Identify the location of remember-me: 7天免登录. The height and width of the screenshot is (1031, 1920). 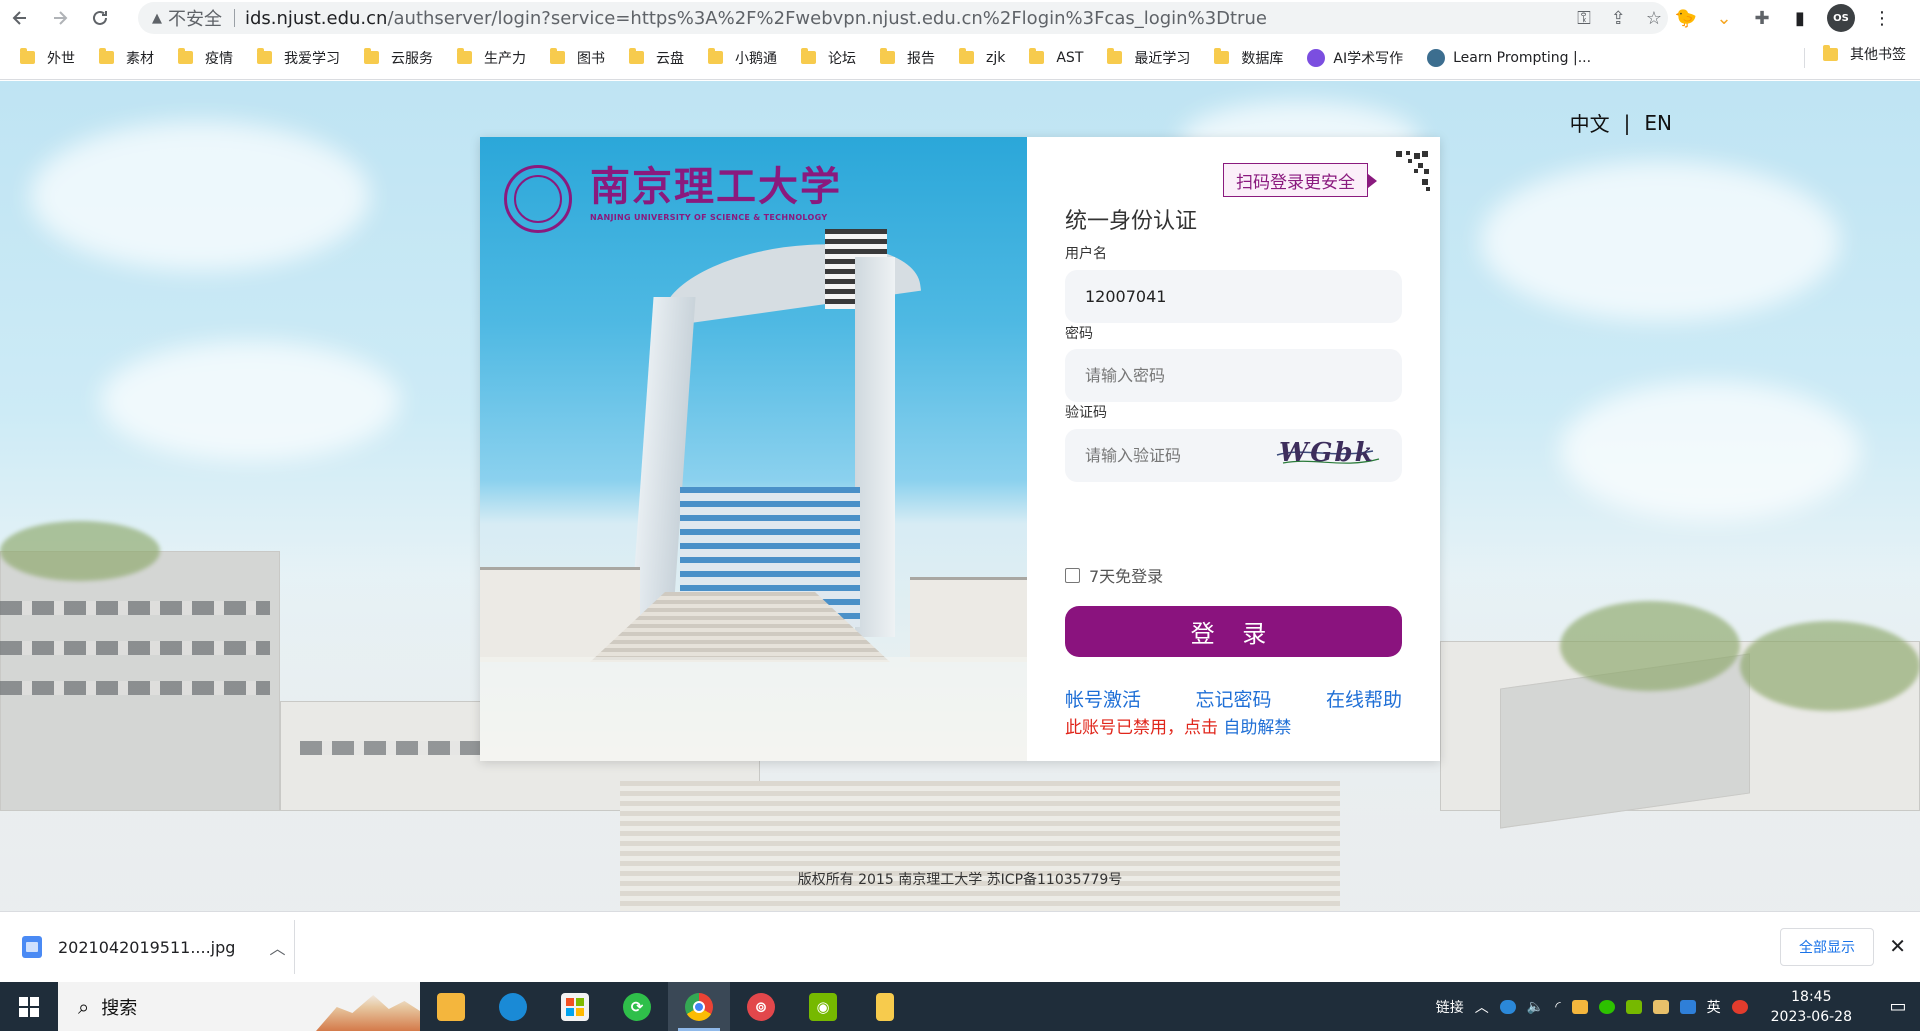
(1114, 575).